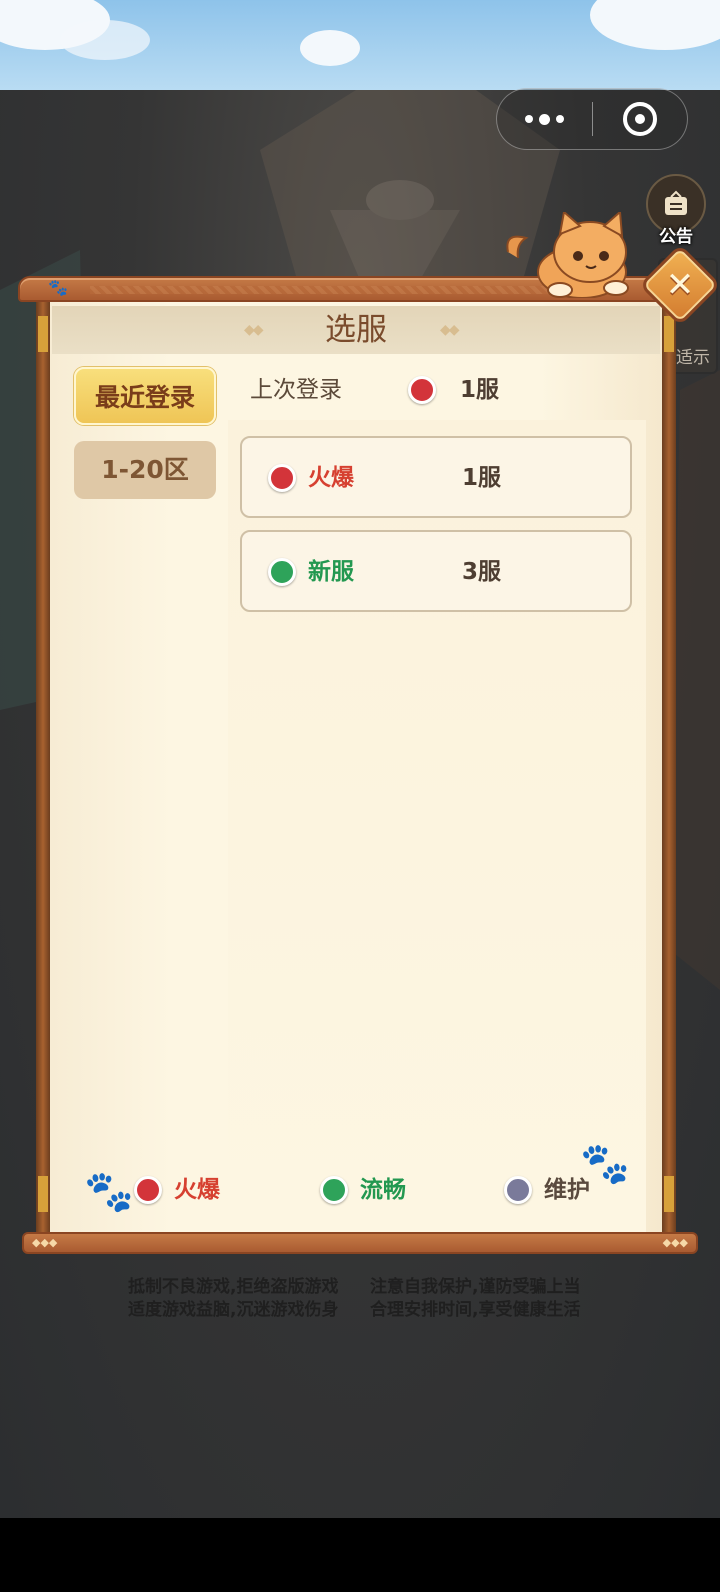  Describe the element at coordinates (360, 1243) in the screenshot. I see `panel-bottom-scroll-bar: ◆◆◆ ◆◆◆` at that location.